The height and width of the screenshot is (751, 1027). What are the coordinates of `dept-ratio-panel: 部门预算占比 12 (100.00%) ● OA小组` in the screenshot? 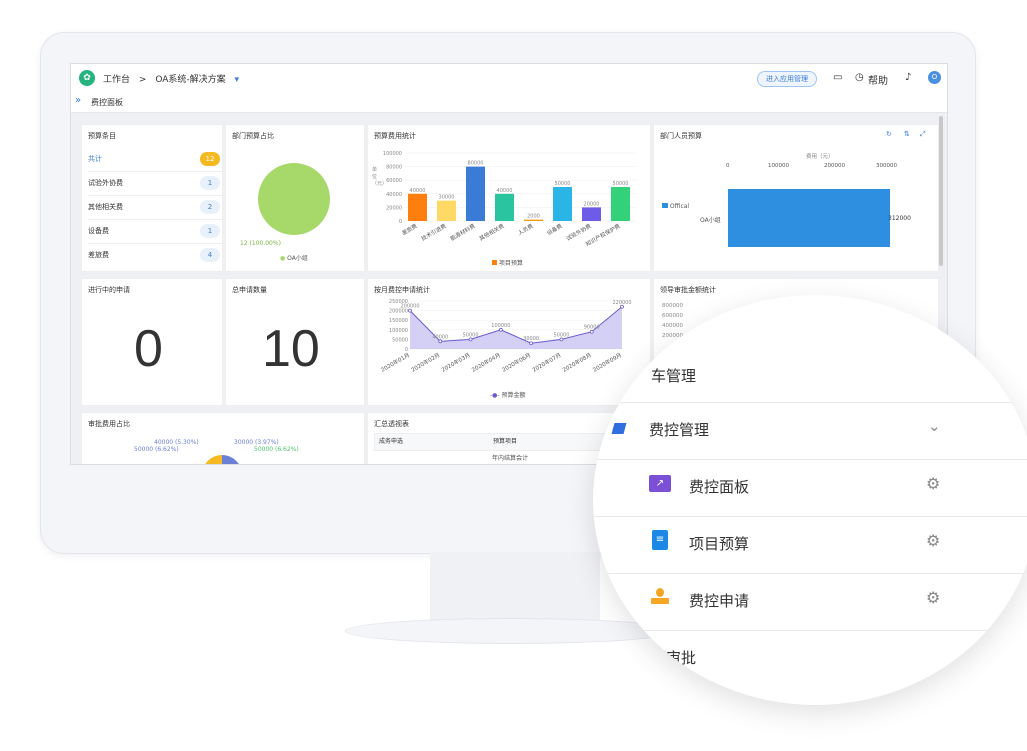 It's located at (295, 198).